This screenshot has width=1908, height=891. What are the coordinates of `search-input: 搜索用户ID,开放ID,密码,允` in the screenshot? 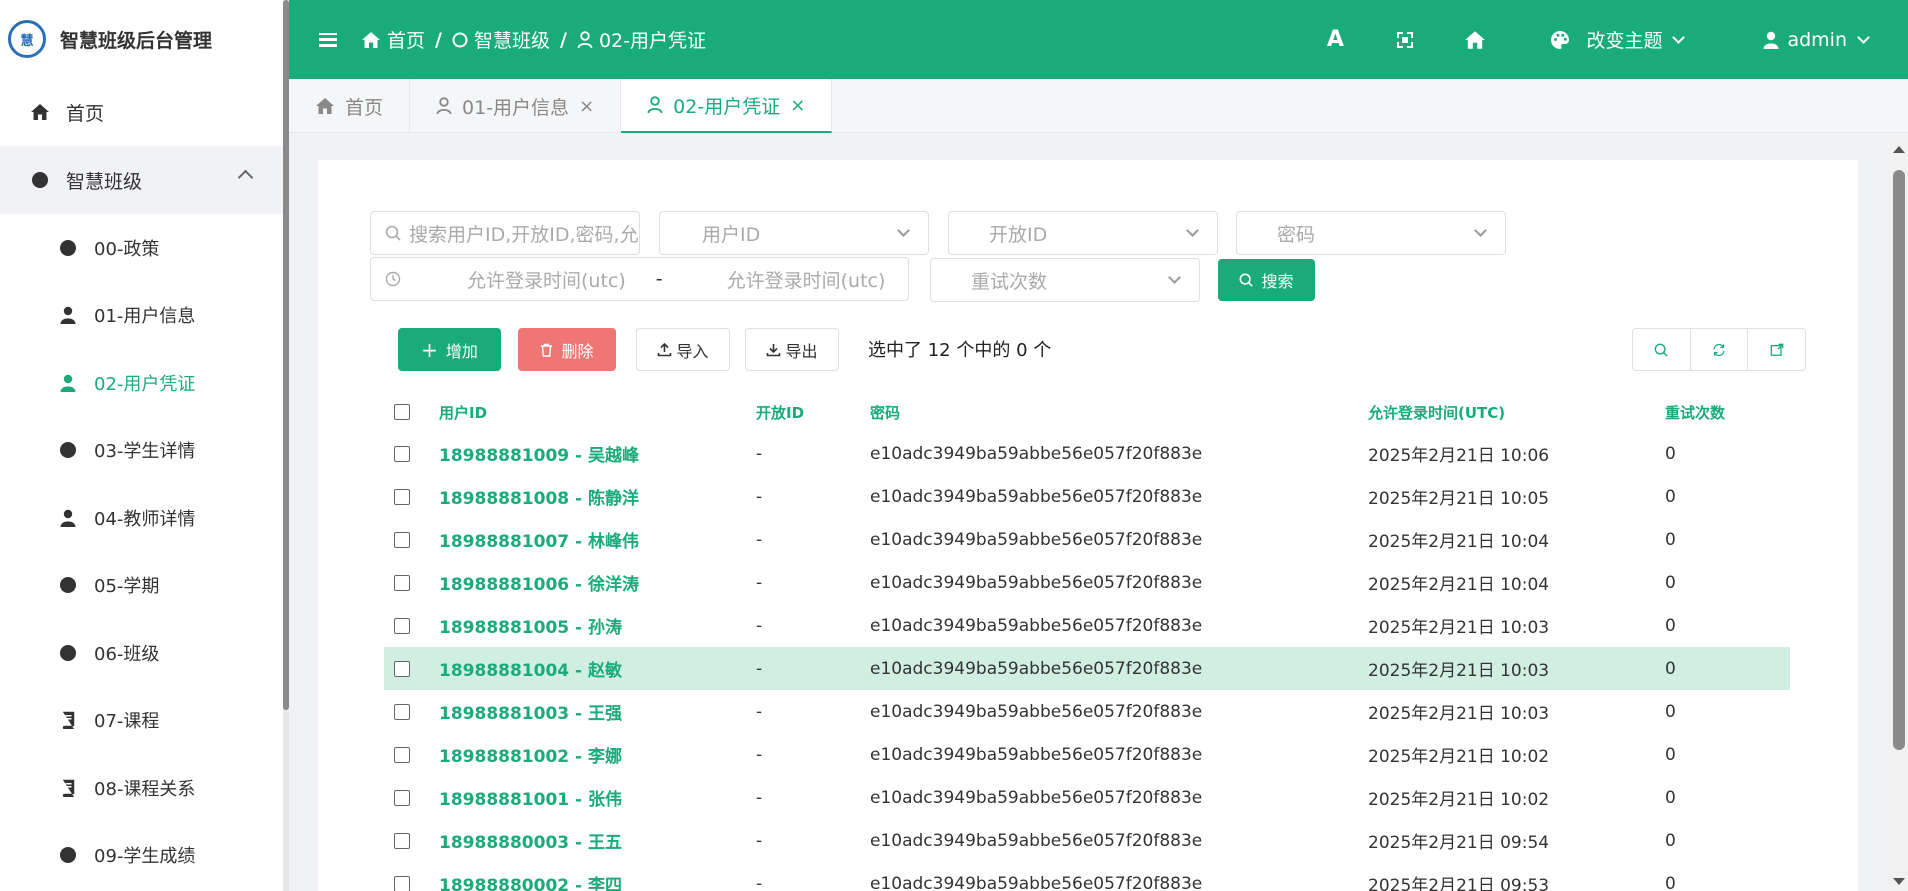 It's located at (505, 233).